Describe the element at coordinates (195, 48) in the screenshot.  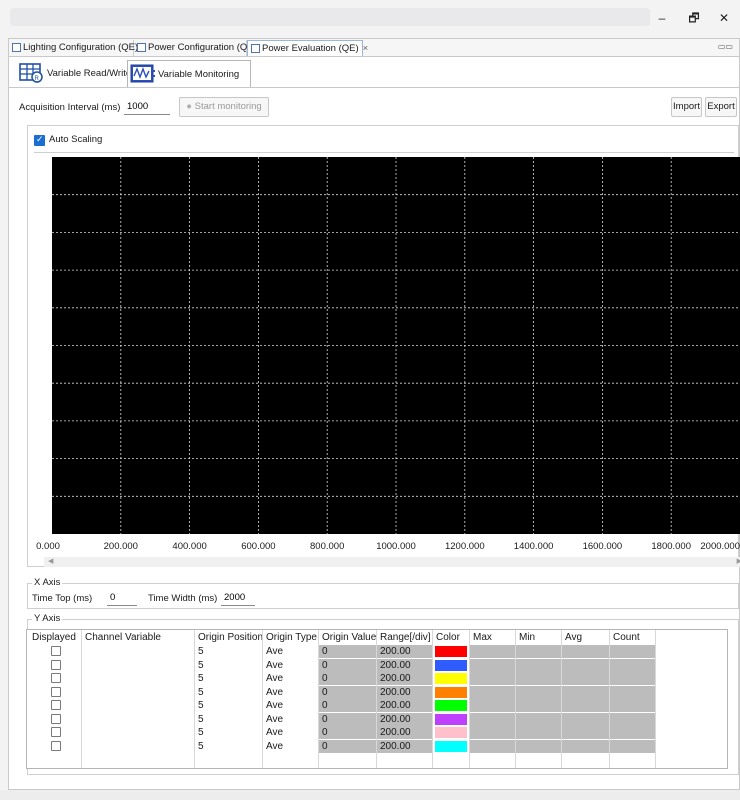
I see `tab-power-configuration: Power Configuration (QE)` at that location.